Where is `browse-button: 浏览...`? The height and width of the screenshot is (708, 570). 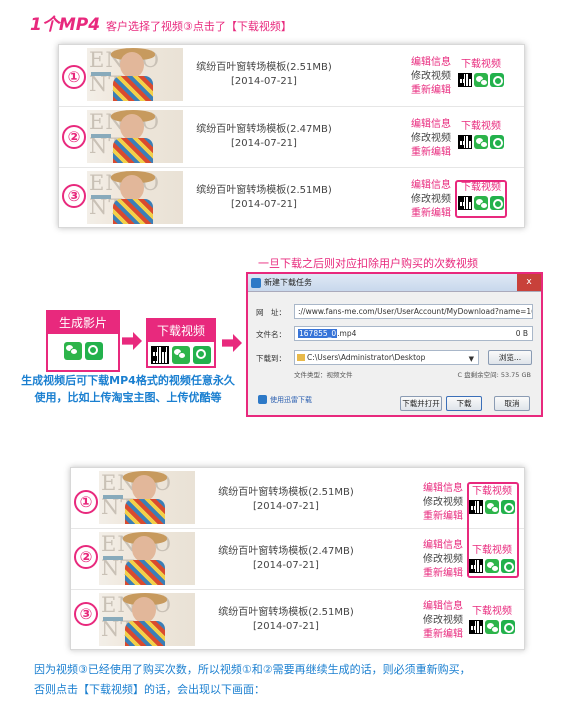
browse-button: 浏览... is located at coordinates (510, 357).